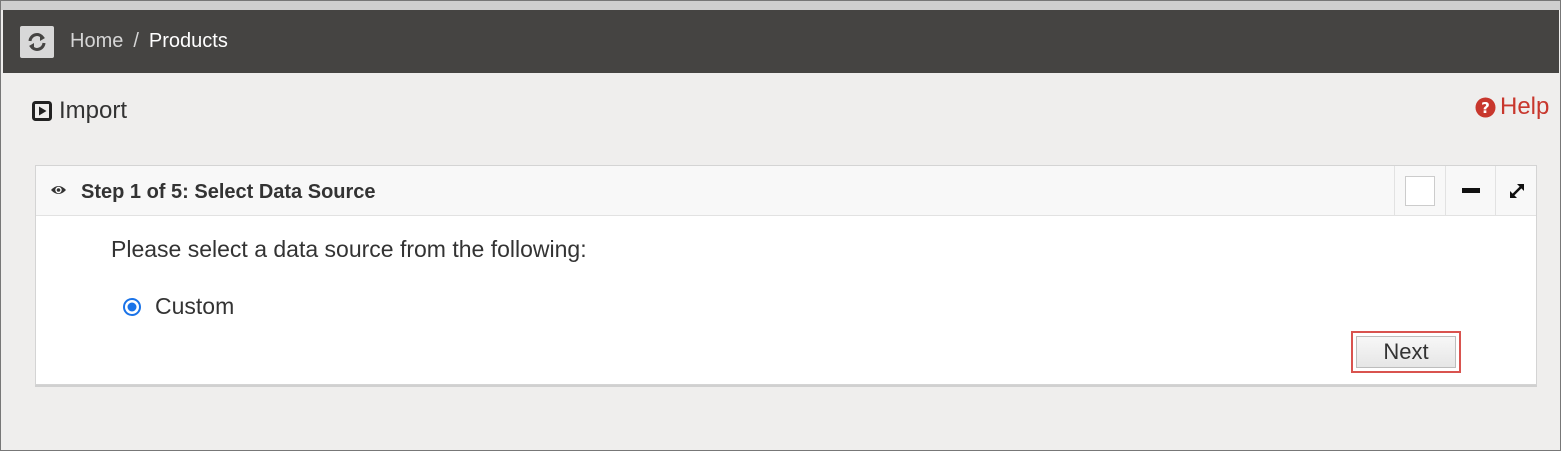 This screenshot has width=1561, height=451. I want to click on page-title-text: Import, so click(93, 110).